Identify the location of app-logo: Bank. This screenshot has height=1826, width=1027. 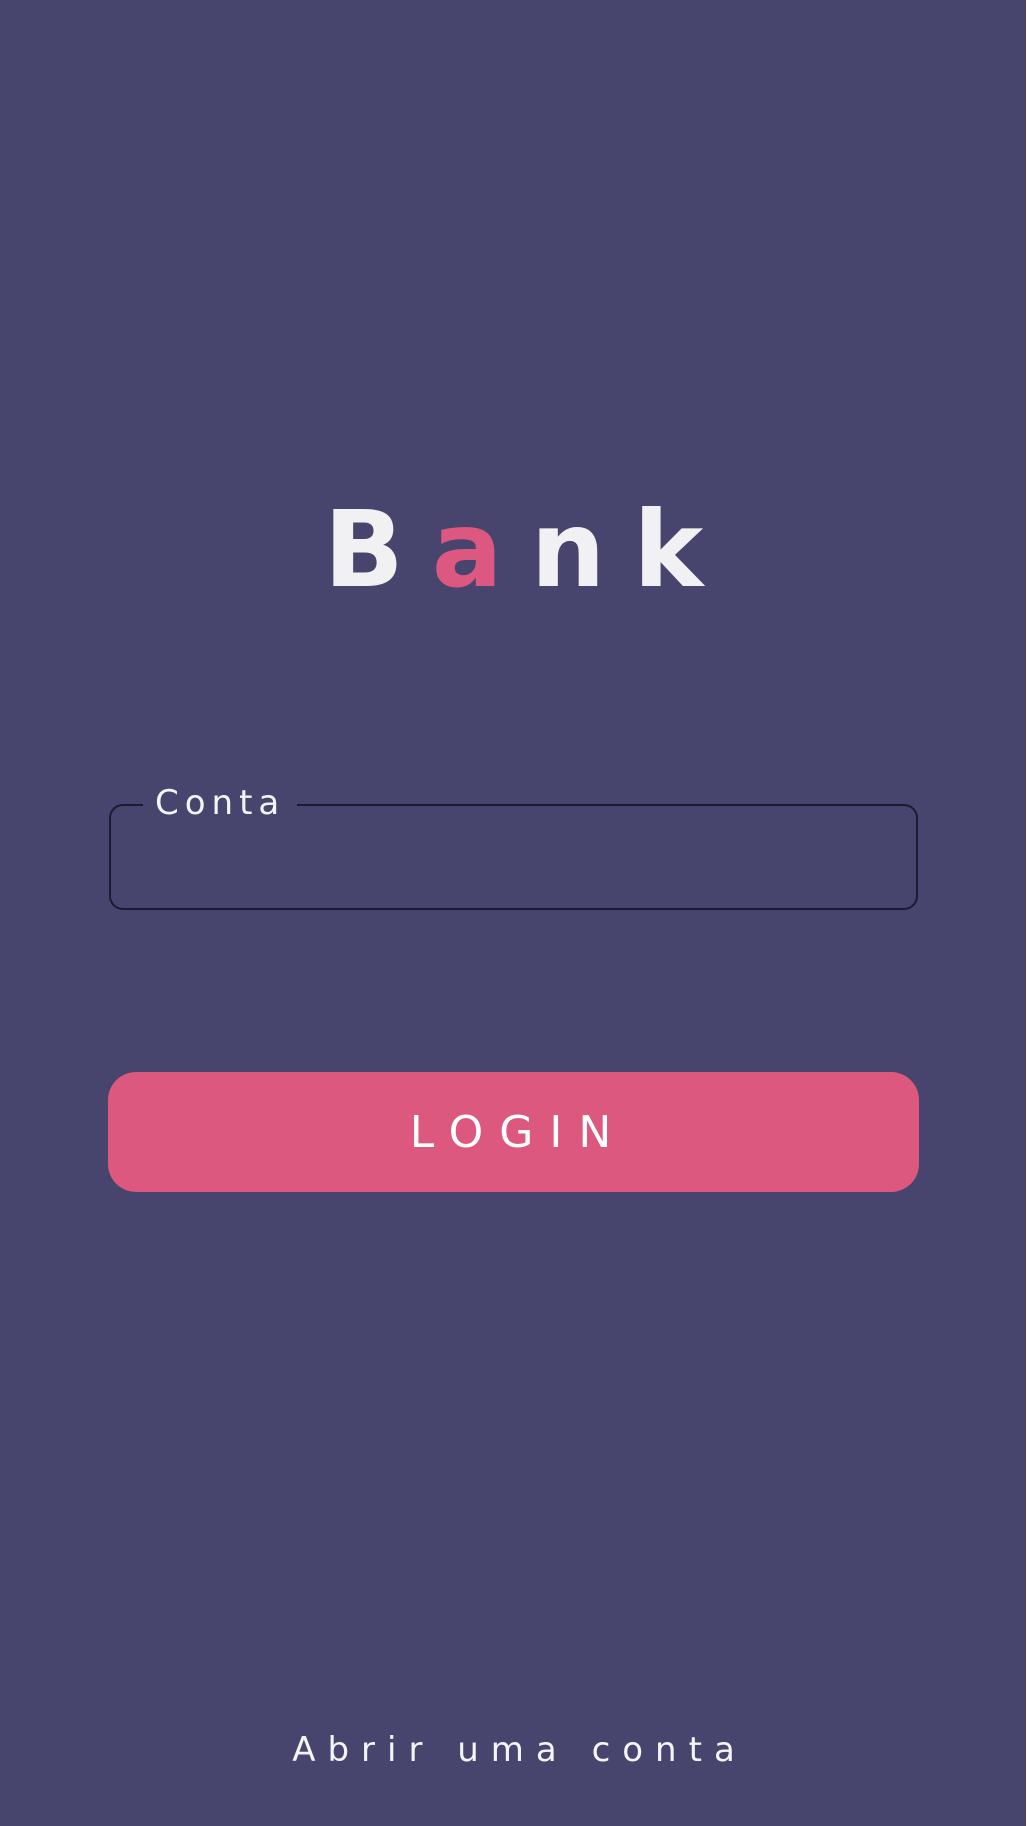
(513, 550).